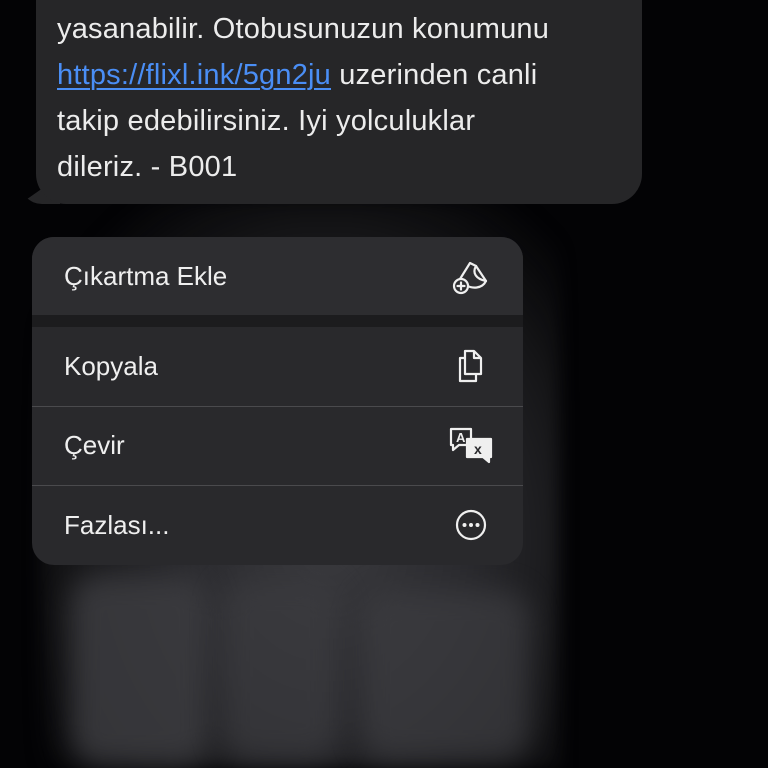  Describe the element at coordinates (478, 449) in the screenshot. I see `svg-text: x` at that location.